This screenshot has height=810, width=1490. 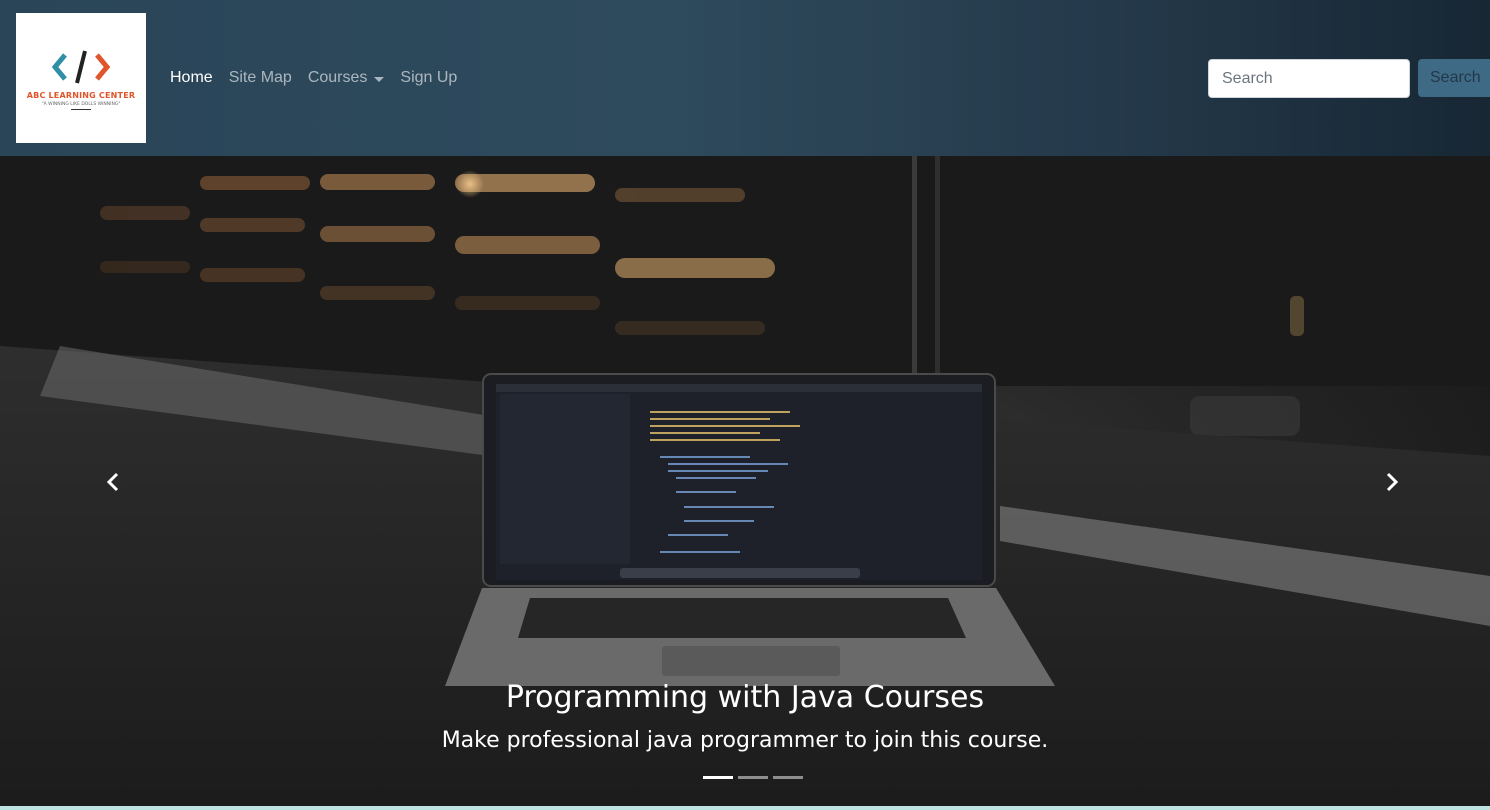 What do you see at coordinates (81, 109) in the screenshot?
I see `logo-divider` at bounding box center [81, 109].